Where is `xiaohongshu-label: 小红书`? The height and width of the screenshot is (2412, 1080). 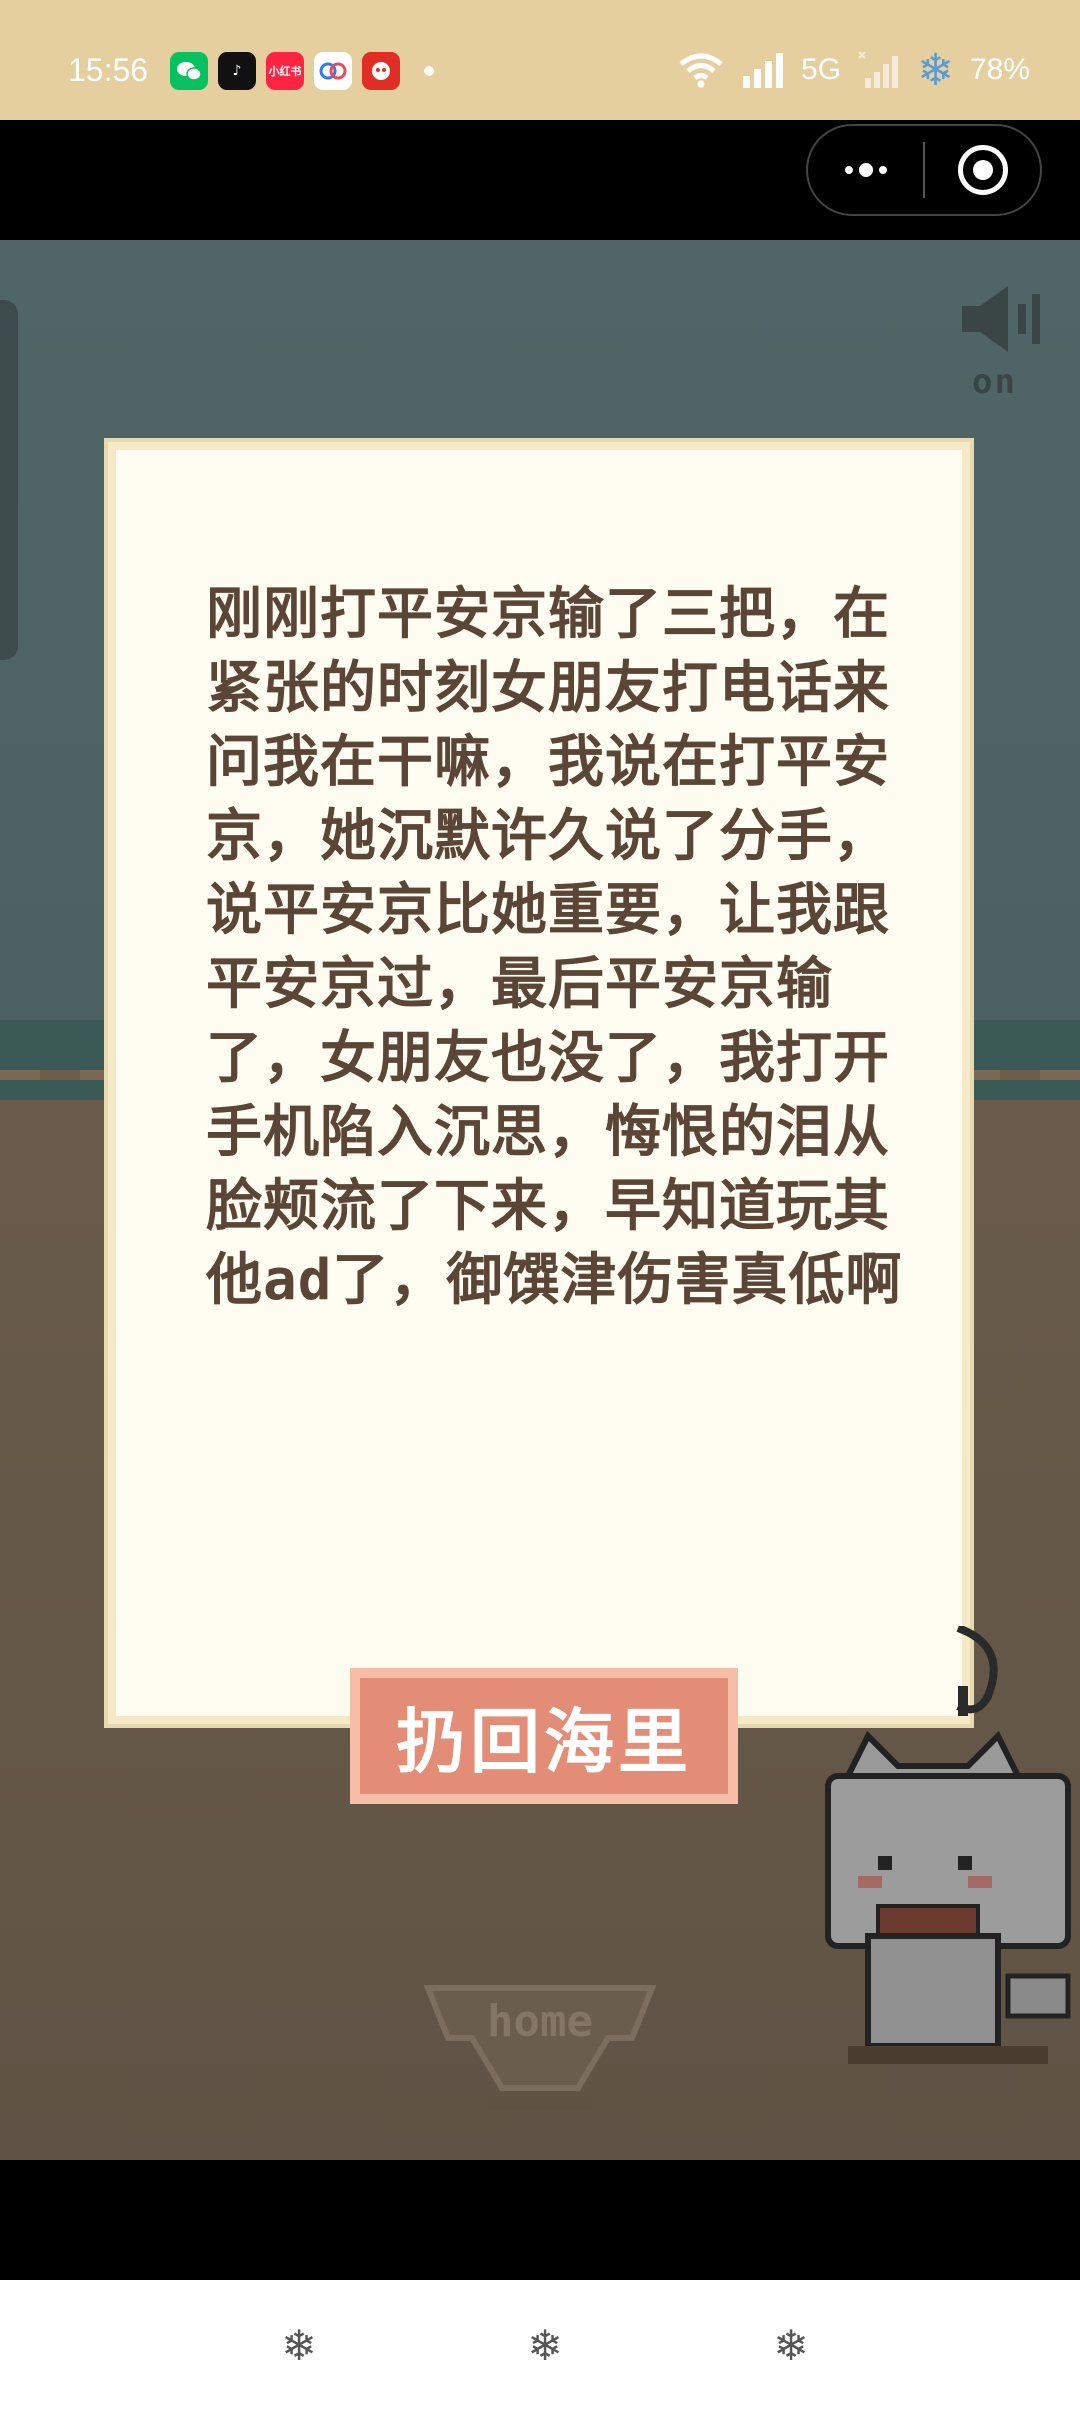
xiaohongshu-label: 小红书 is located at coordinates (285, 71).